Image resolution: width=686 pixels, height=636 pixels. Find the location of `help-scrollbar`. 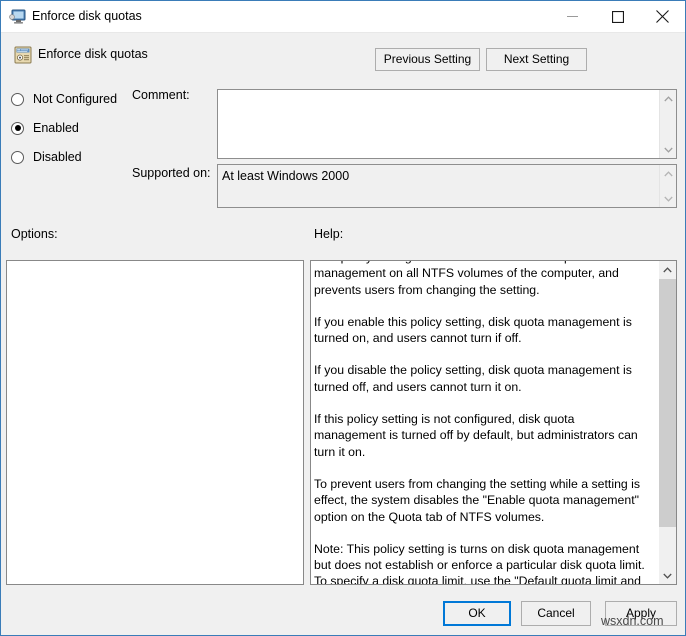

help-scrollbar is located at coordinates (667, 422).